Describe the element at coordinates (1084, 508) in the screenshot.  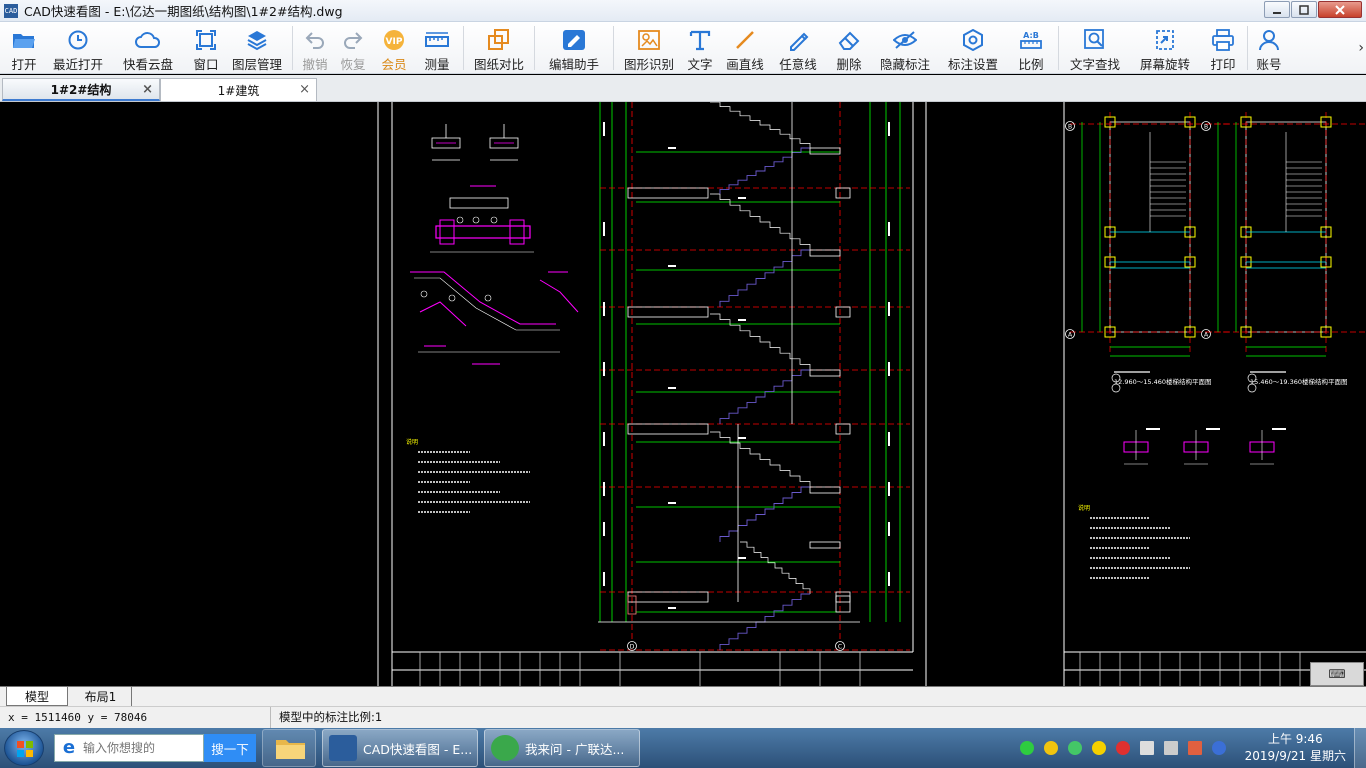
I see `notes-text-right: 说明` at that location.